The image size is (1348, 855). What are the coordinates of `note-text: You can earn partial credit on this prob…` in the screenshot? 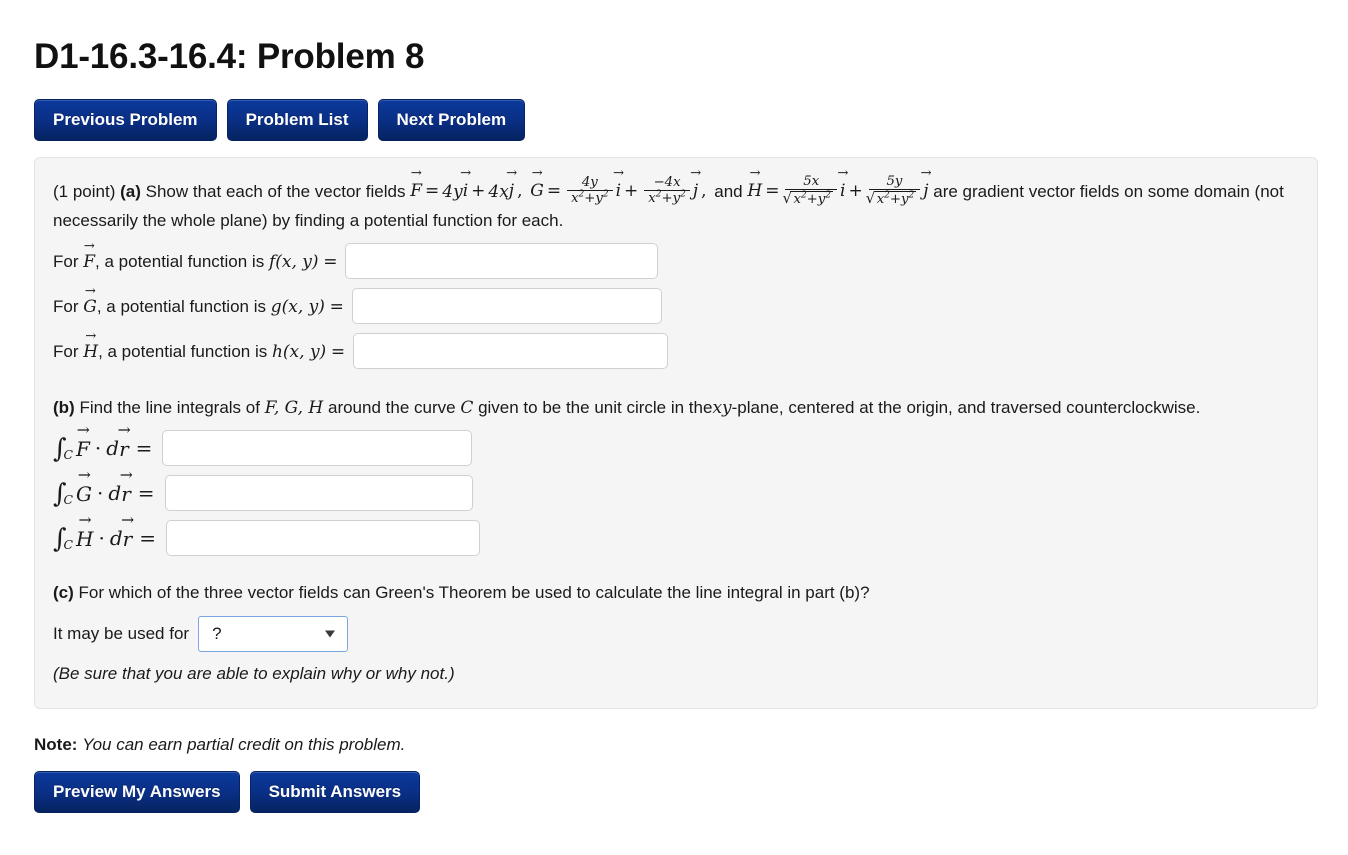 It's located at (244, 744).